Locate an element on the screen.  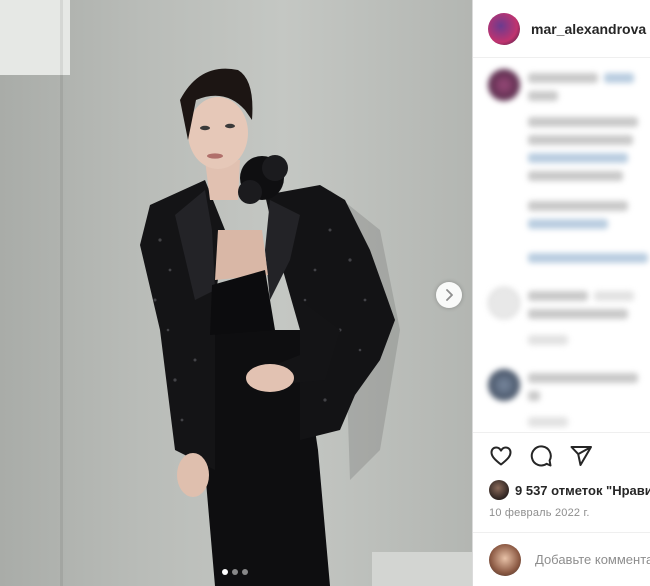
current-user-avatar is located at coordinates (505, 559).